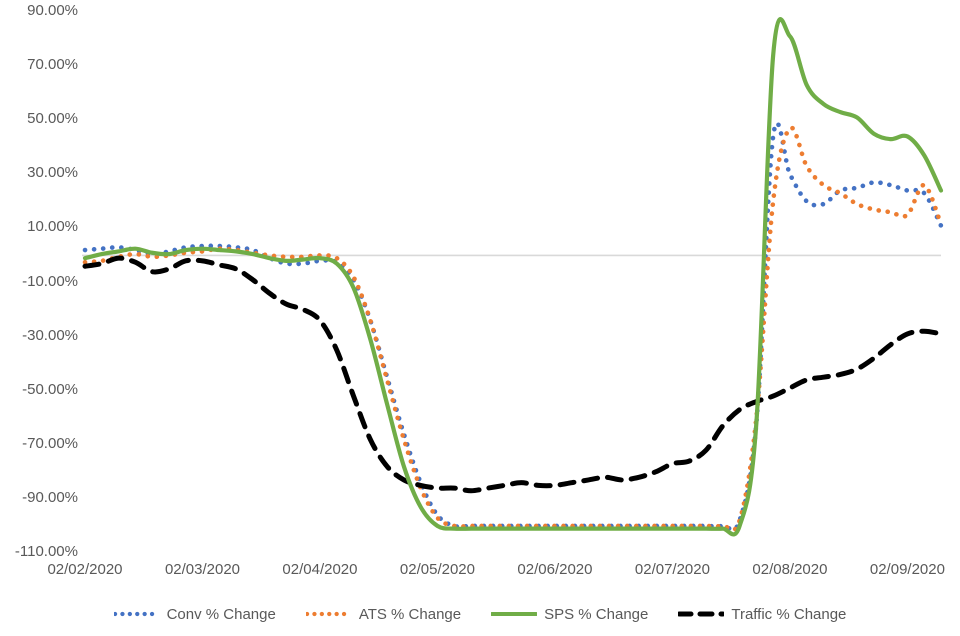 Image resolution: width=960 pixels, height=636 pixels. Describe the element at coordinates (555, 569) in the screenshot. I see `x-tick-label: 02/06/2020` at that location.